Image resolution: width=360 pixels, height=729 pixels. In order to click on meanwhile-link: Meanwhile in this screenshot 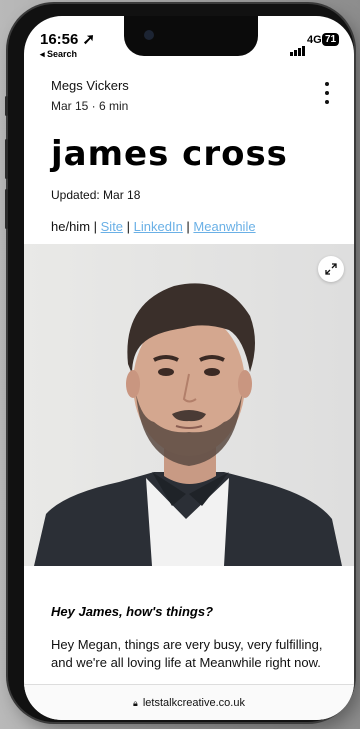, I will do `click(224, 226)`.